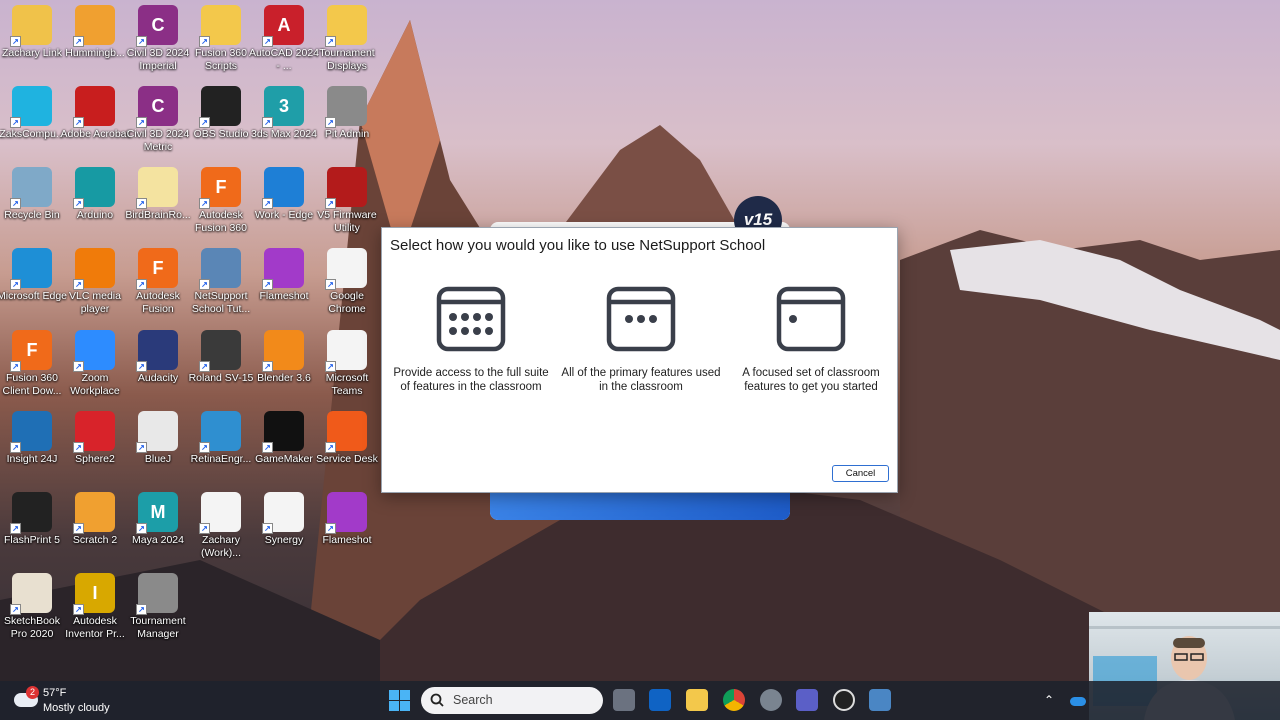 Image resolution: width=1280 pixels, height=720 pixels. Describe the element at coordinates (347, 370) in the screenshot. I see `desktop-icon: ↗ Microsoft Teams` at that location.